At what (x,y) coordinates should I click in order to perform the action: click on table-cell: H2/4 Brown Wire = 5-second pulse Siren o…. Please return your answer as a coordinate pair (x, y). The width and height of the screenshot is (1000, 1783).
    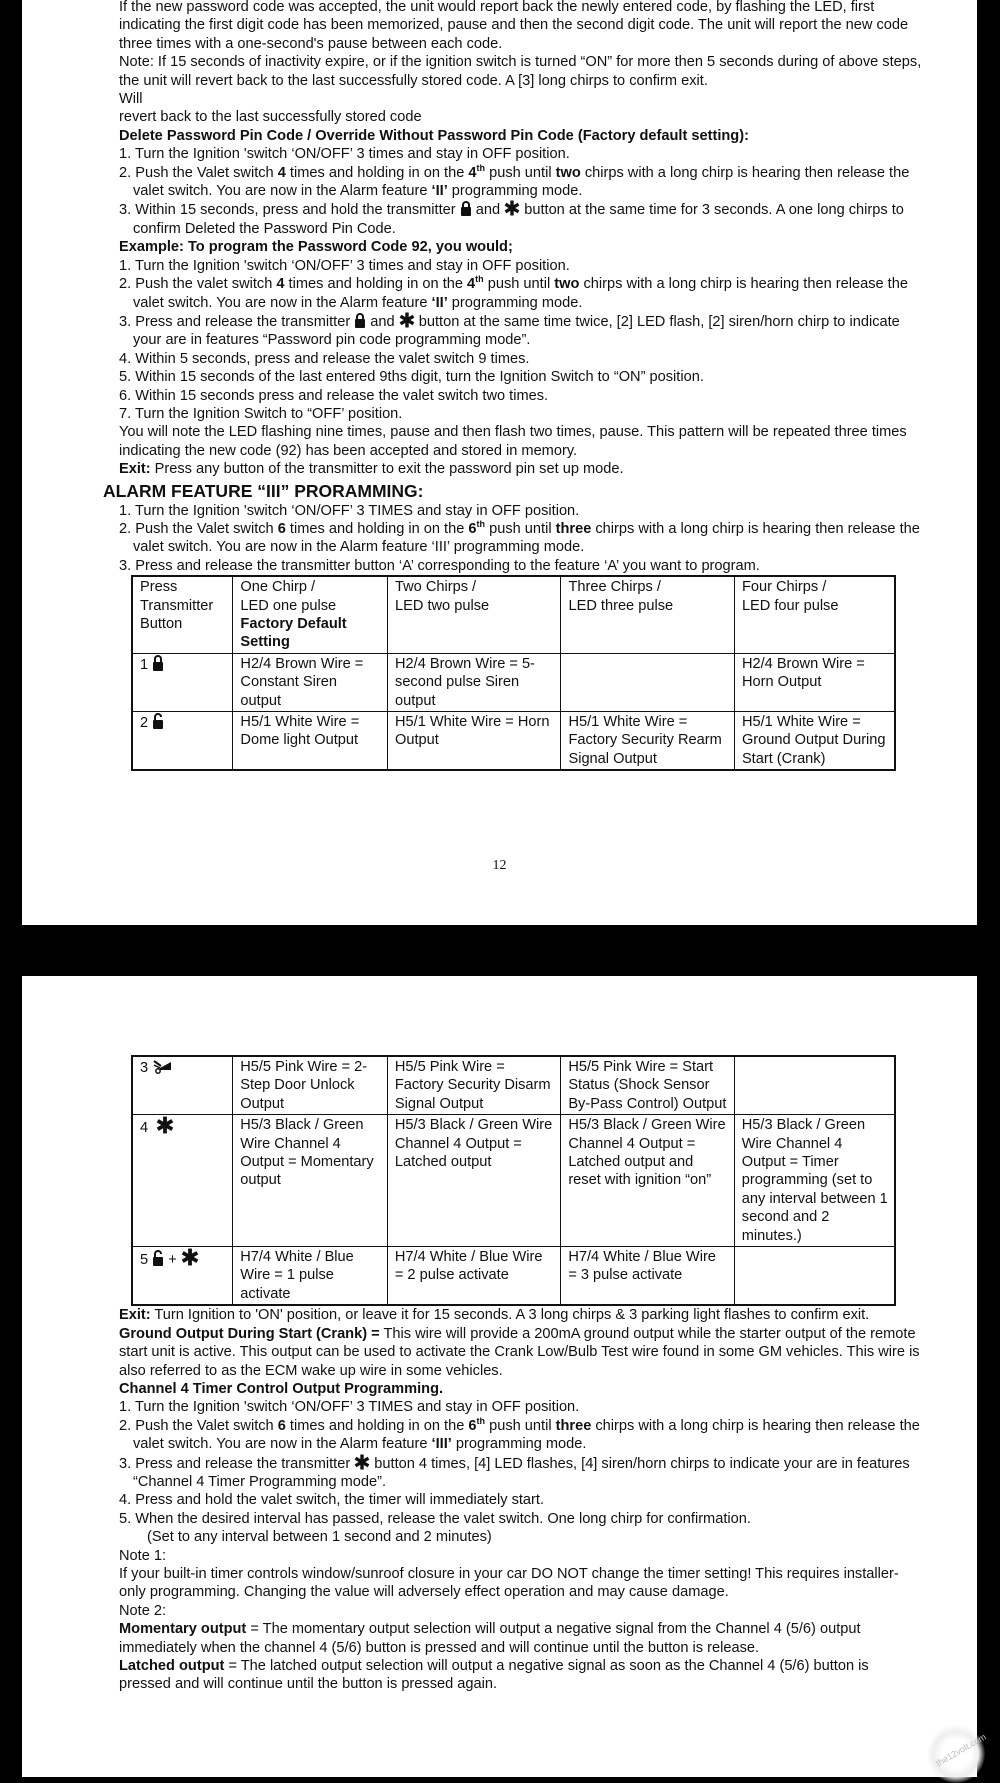
    Looking at the image, I should click on (474, 682).